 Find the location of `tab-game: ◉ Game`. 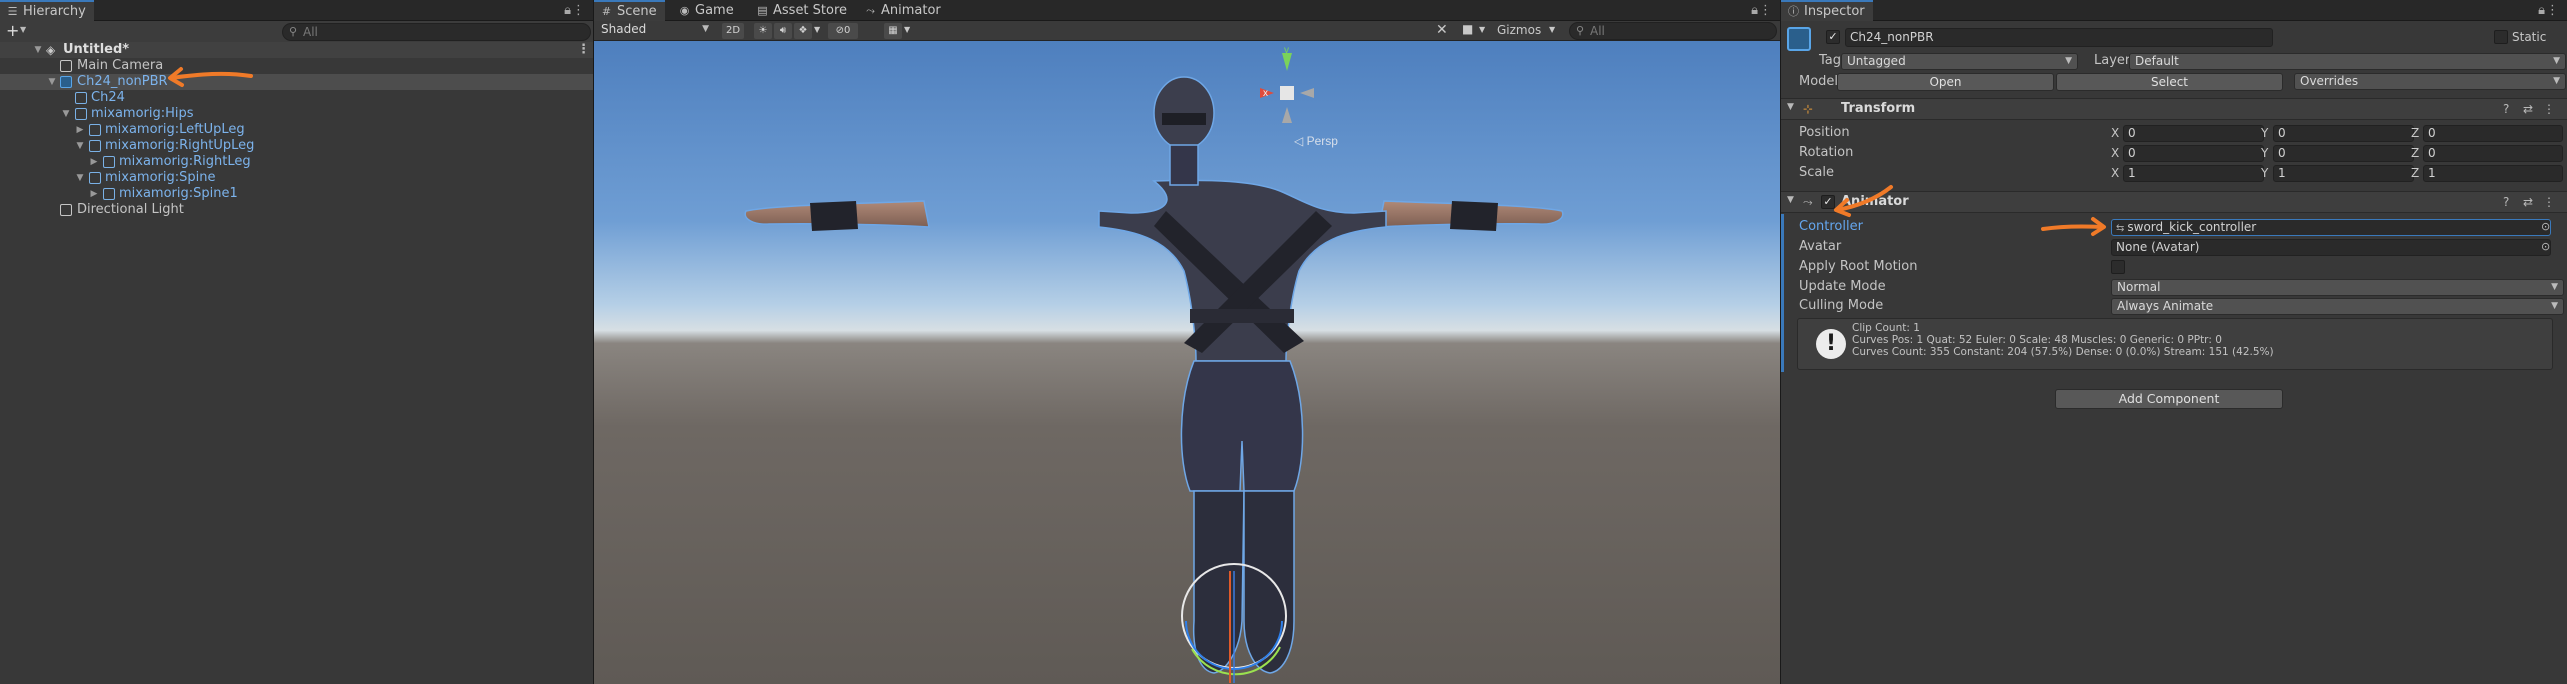

tab-game: ◉ Game is located at coordinates (707, 10).